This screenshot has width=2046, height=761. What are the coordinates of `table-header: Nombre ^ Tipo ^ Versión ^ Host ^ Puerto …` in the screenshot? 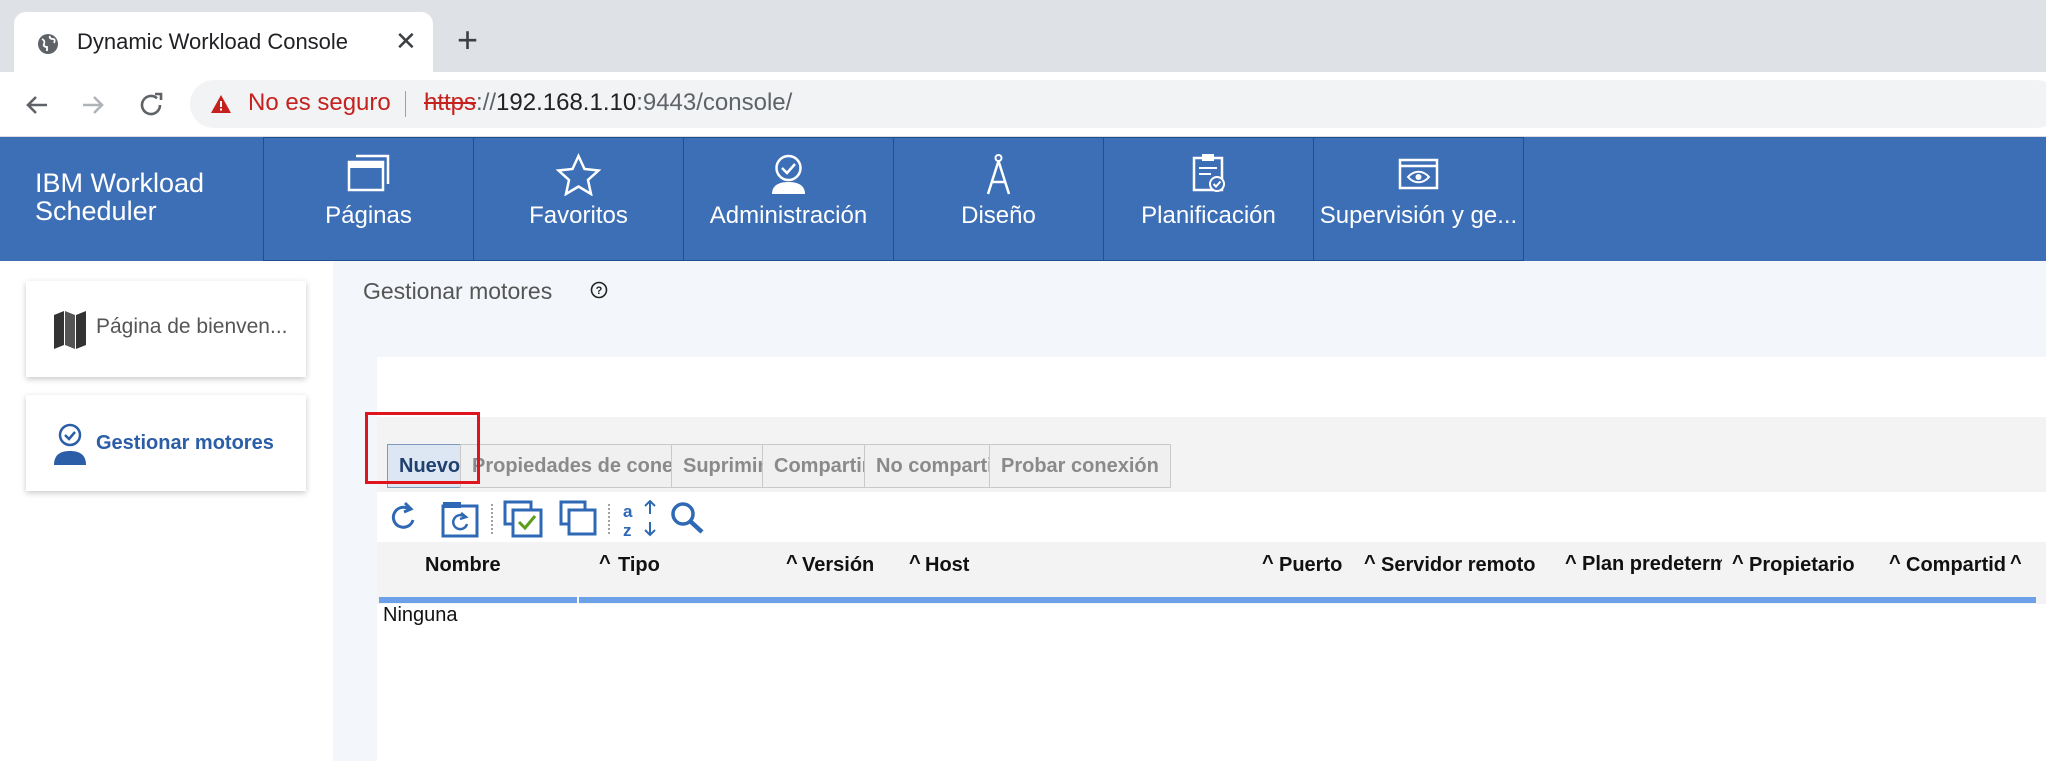 It's located at (1211, 573).